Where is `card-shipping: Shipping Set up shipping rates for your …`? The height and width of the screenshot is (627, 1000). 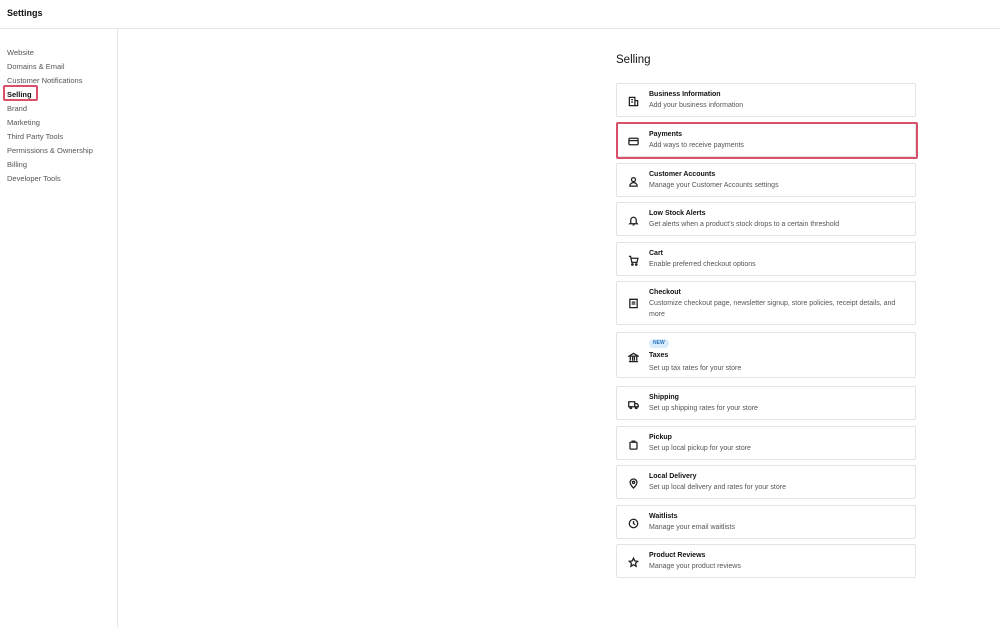
card-shipping: Shipping Set up shipping rates for your … is located at coordinates (766, 403).